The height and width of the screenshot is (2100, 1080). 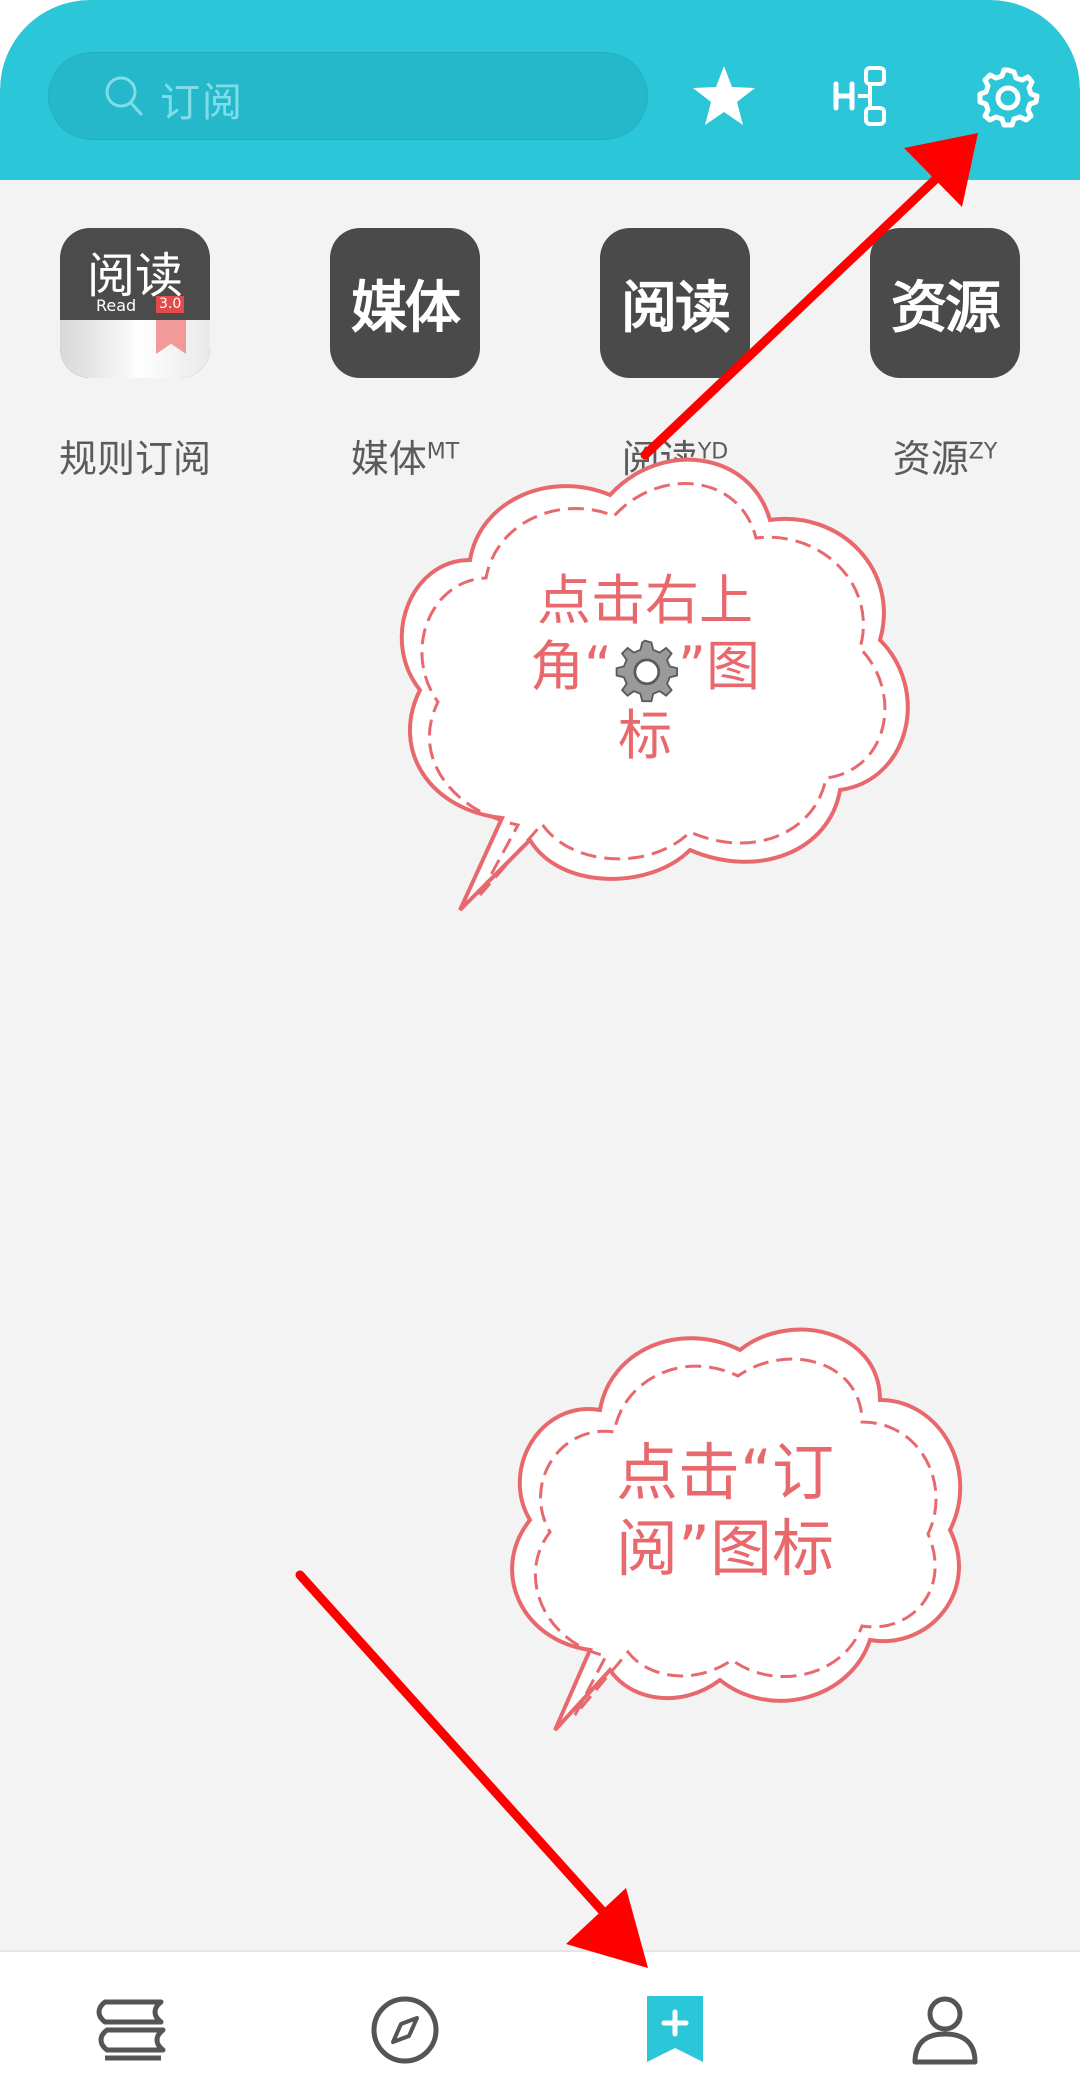 I want to click on search-box: 订阅, so click(x=348, y=96).